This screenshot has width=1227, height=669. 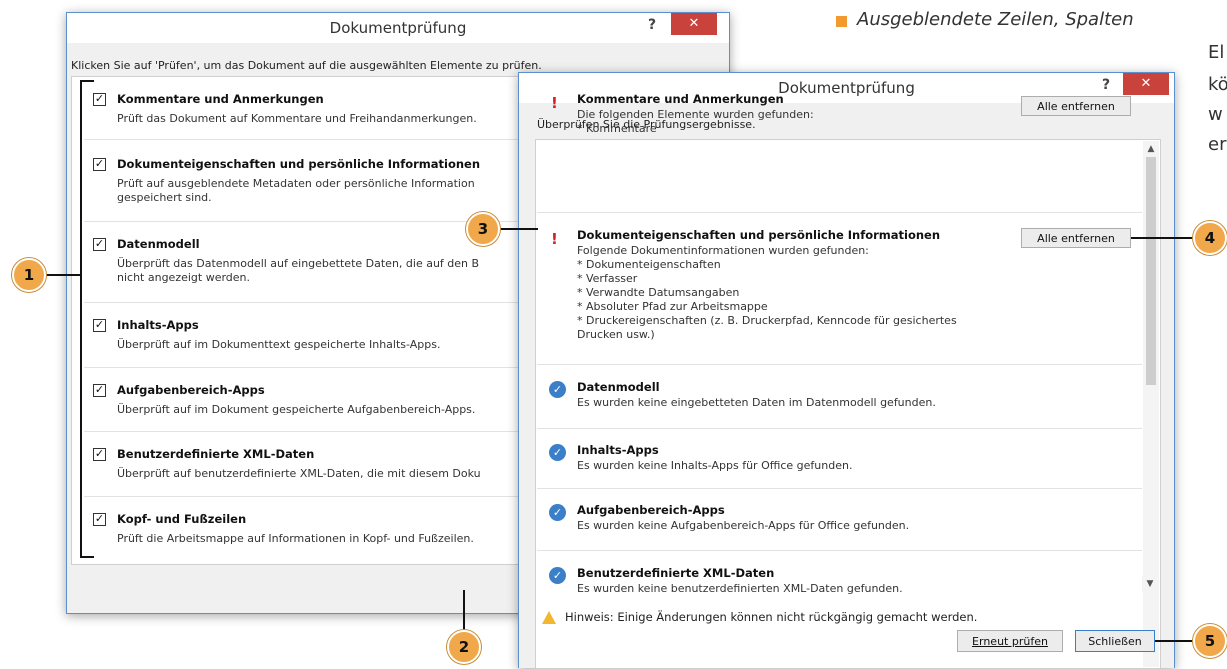 I want to click on option-desc-2: nicht angezeigt werden., so click(x=184, y=277).